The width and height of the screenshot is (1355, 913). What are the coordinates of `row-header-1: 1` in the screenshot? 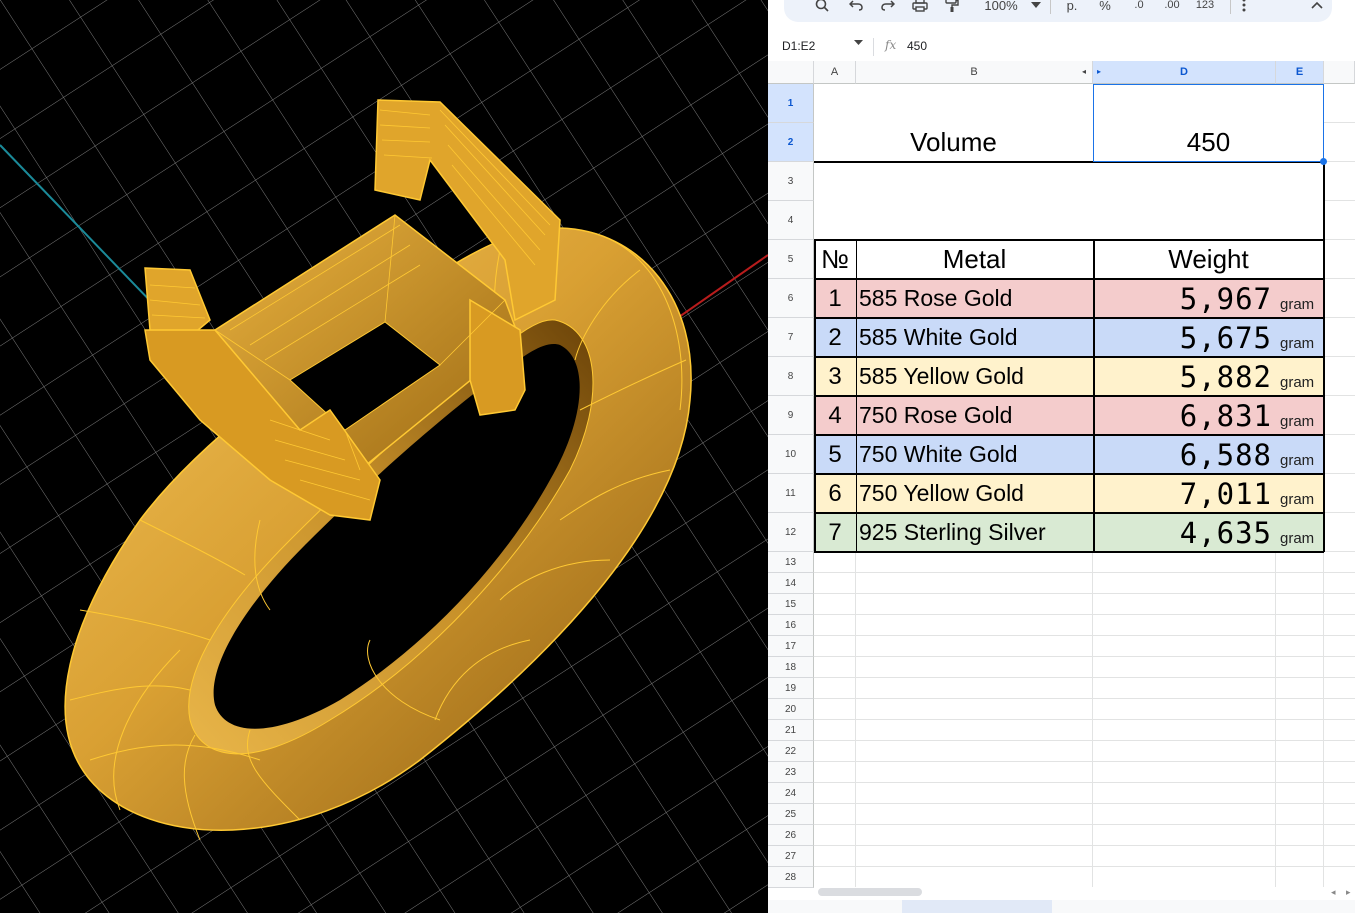 It's located at (791, 103).